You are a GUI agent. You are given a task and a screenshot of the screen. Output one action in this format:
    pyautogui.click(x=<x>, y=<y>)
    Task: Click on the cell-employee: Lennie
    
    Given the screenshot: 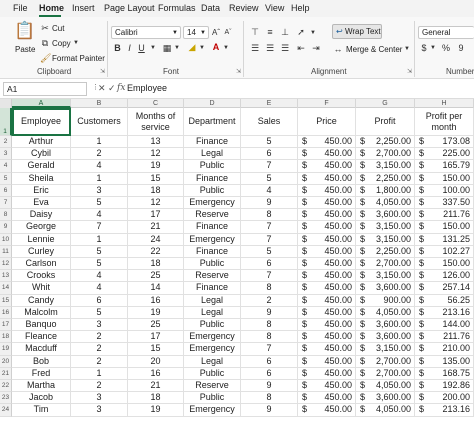 What is the action you would take?
    pyautogui.click(x=41, y=239)
    